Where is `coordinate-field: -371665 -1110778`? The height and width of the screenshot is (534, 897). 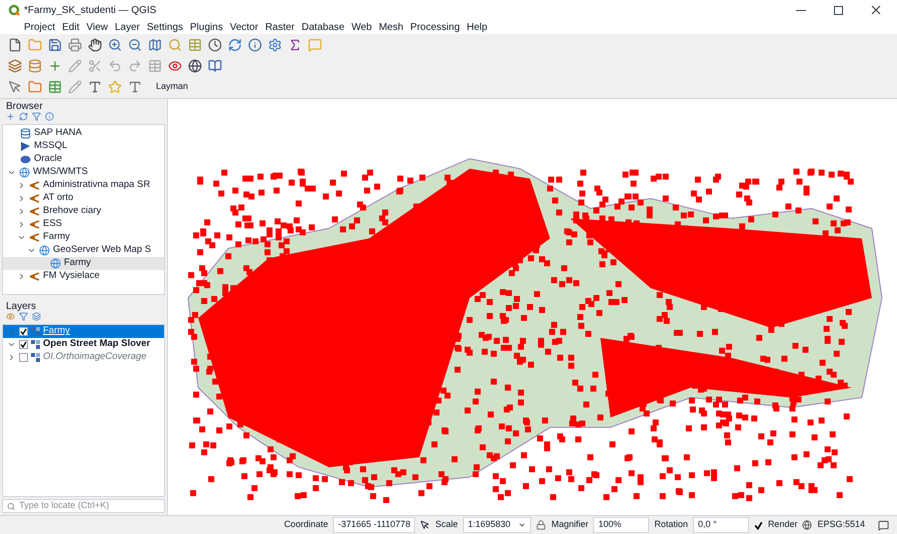
coordinate-field: -371665 -1110778 is located at coordinates (374, 525).